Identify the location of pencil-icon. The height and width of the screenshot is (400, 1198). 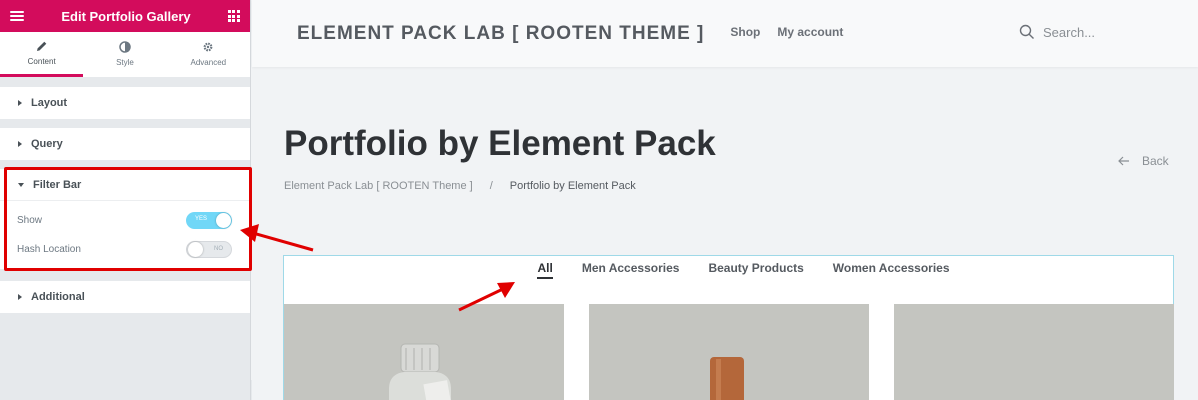
(41, 46).